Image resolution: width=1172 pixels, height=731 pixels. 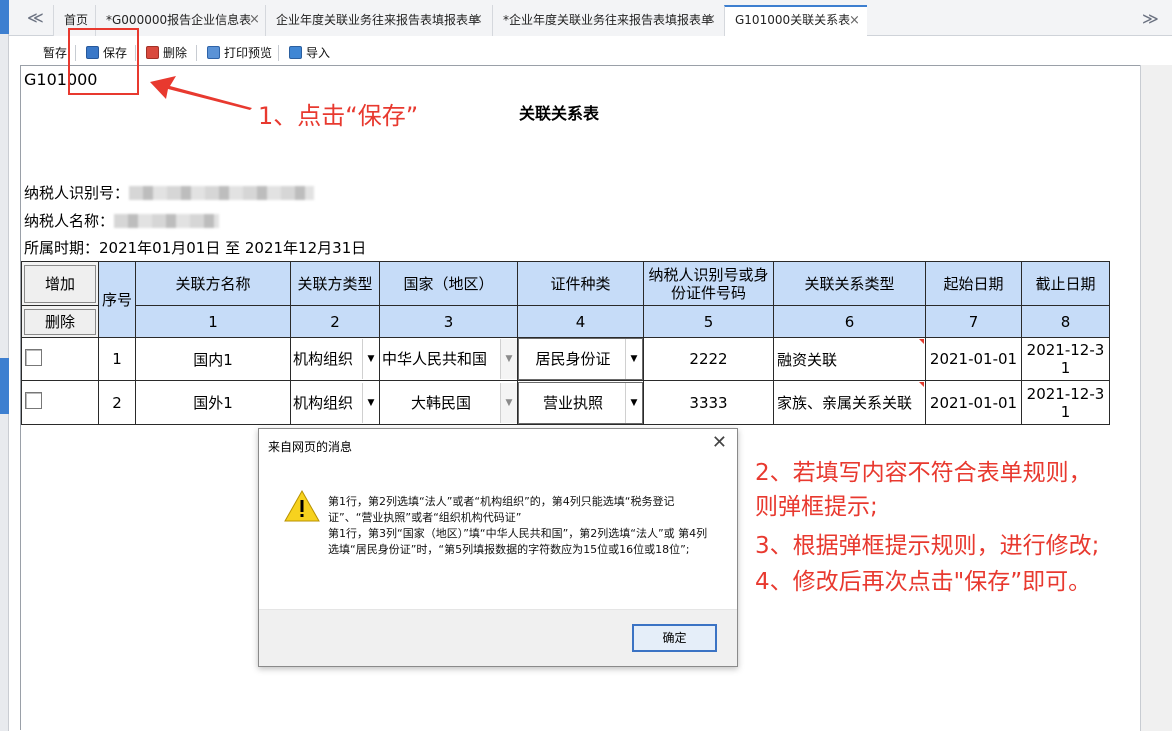 I want to click on col-number: 1, so click(x=213, y=321).